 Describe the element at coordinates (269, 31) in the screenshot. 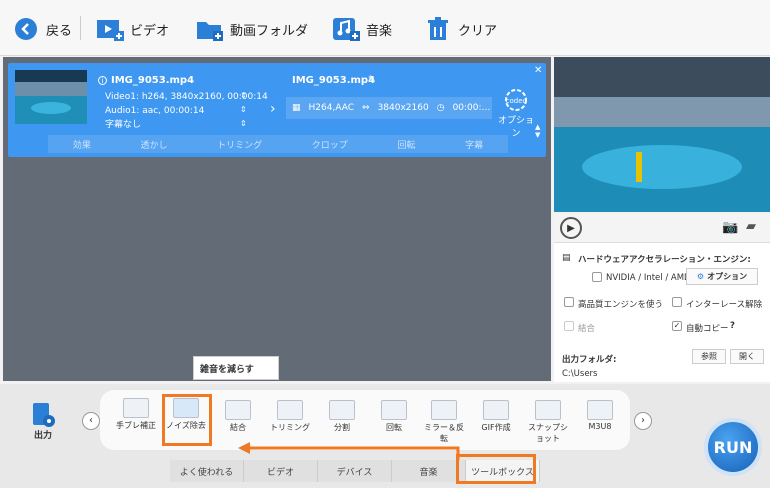

I see `folder-label: 動画フォルダ` at that location.